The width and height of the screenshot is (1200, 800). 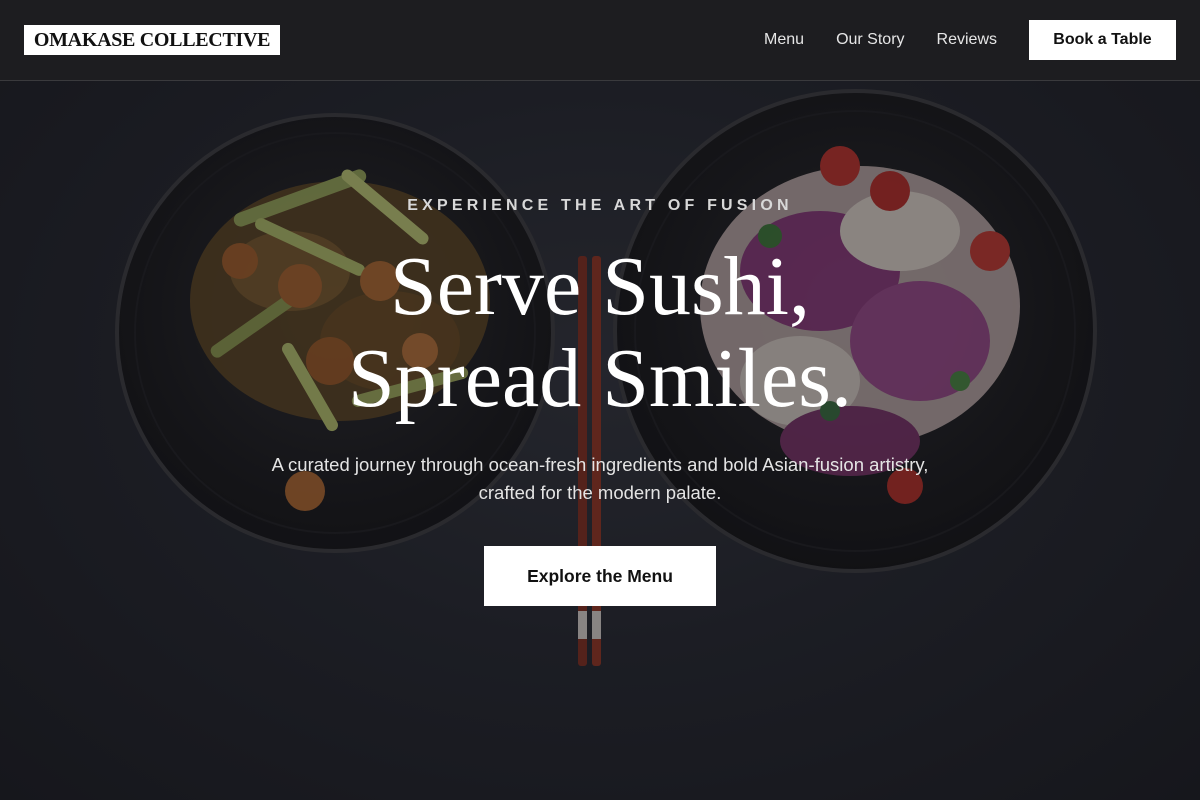 I want to click on explore-menu-button: Explore the Menu, so click(x=600, y=576).